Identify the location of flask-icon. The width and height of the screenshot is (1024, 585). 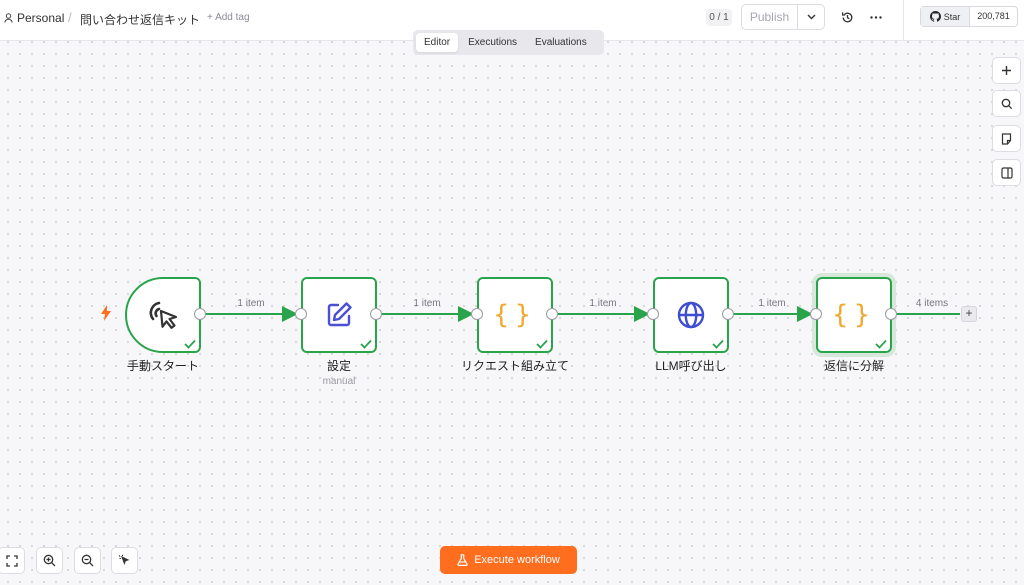
(462, 560).